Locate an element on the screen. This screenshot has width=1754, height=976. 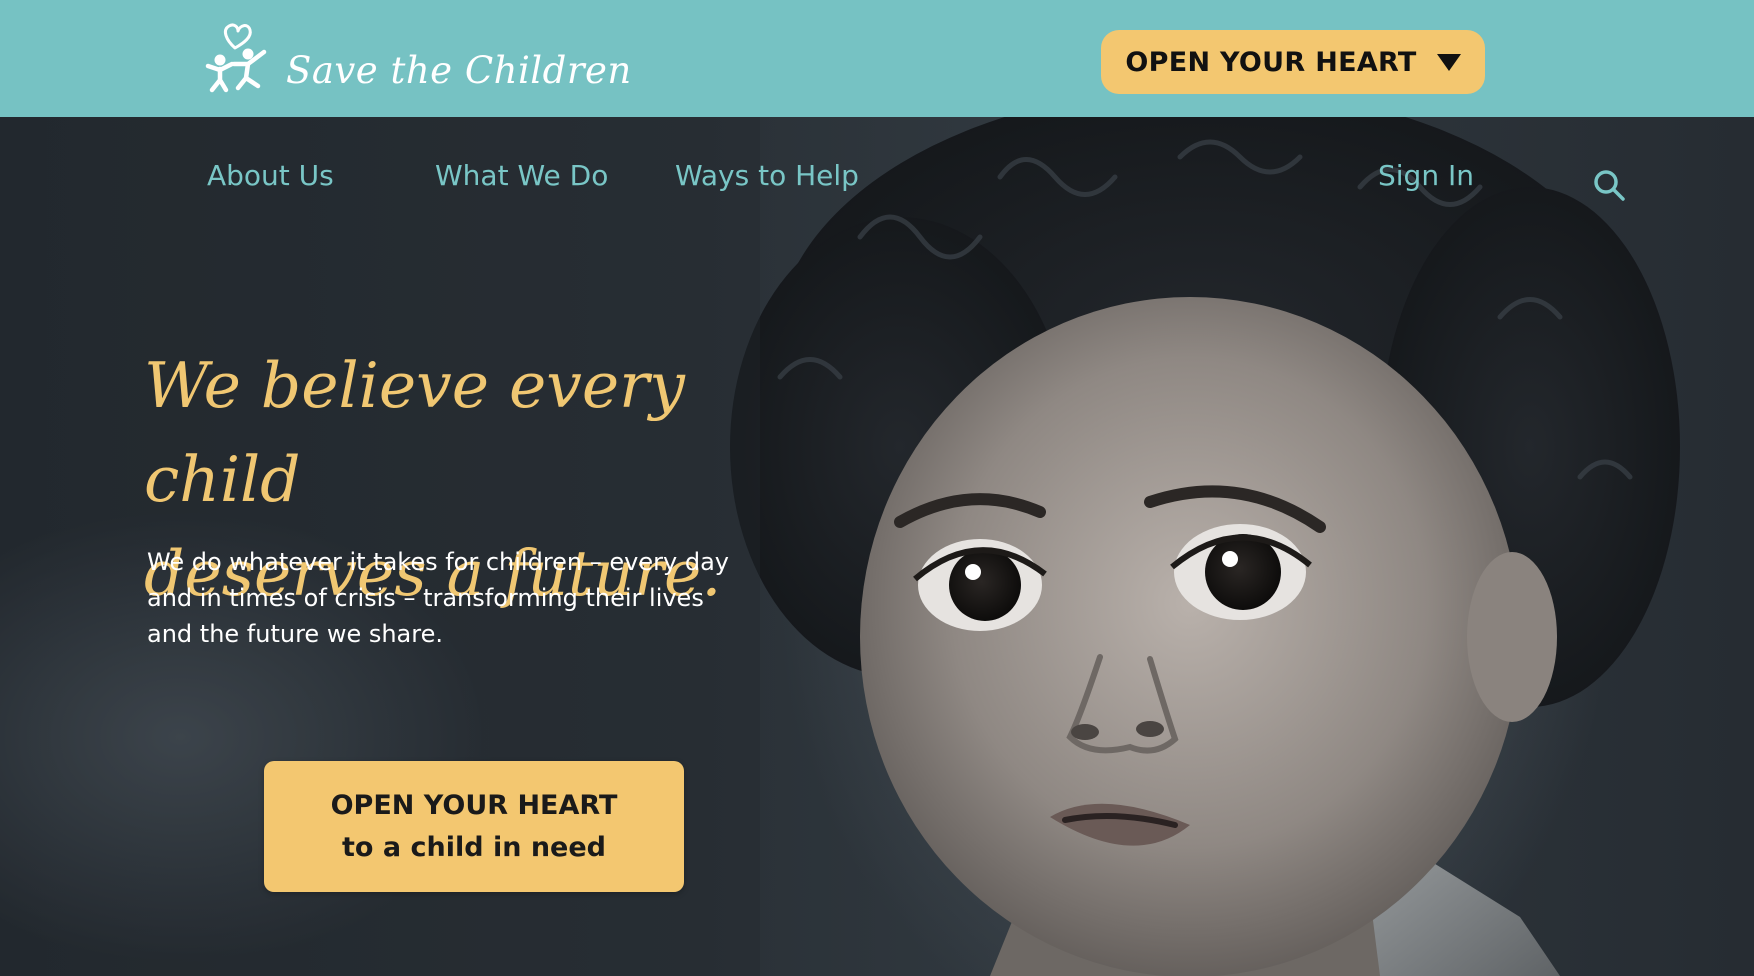
cta-line1: OPEN YOUR HEART is located at coordinates (474, 805).